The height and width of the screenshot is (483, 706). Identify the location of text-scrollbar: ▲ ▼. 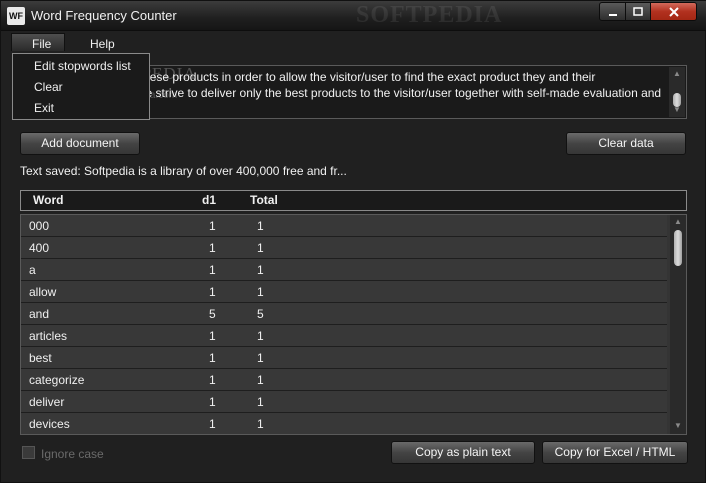
(677, 92).